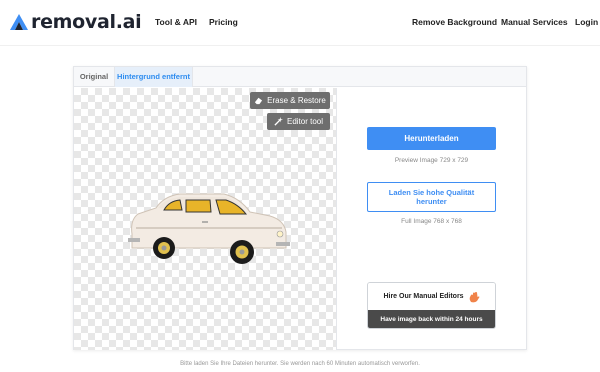 The height and width of the screenshot is (372, 600). Describe the element at coordinates (86, 22) in the screenshot. I see `logo-text: removal.ai` at that location.